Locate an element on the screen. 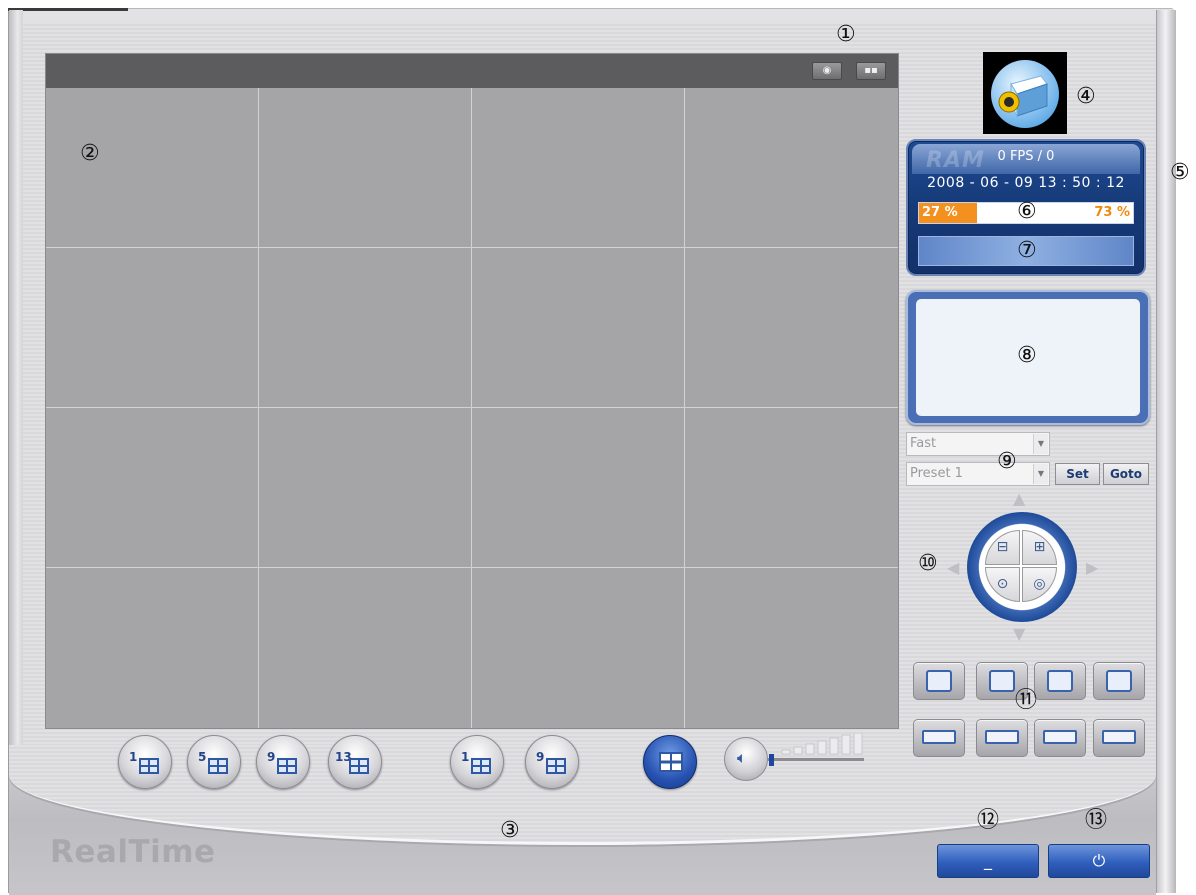 The height and width of the screenshot is (895, 1196). exit-button: ⏻ is located at coordinates (1099, 861).